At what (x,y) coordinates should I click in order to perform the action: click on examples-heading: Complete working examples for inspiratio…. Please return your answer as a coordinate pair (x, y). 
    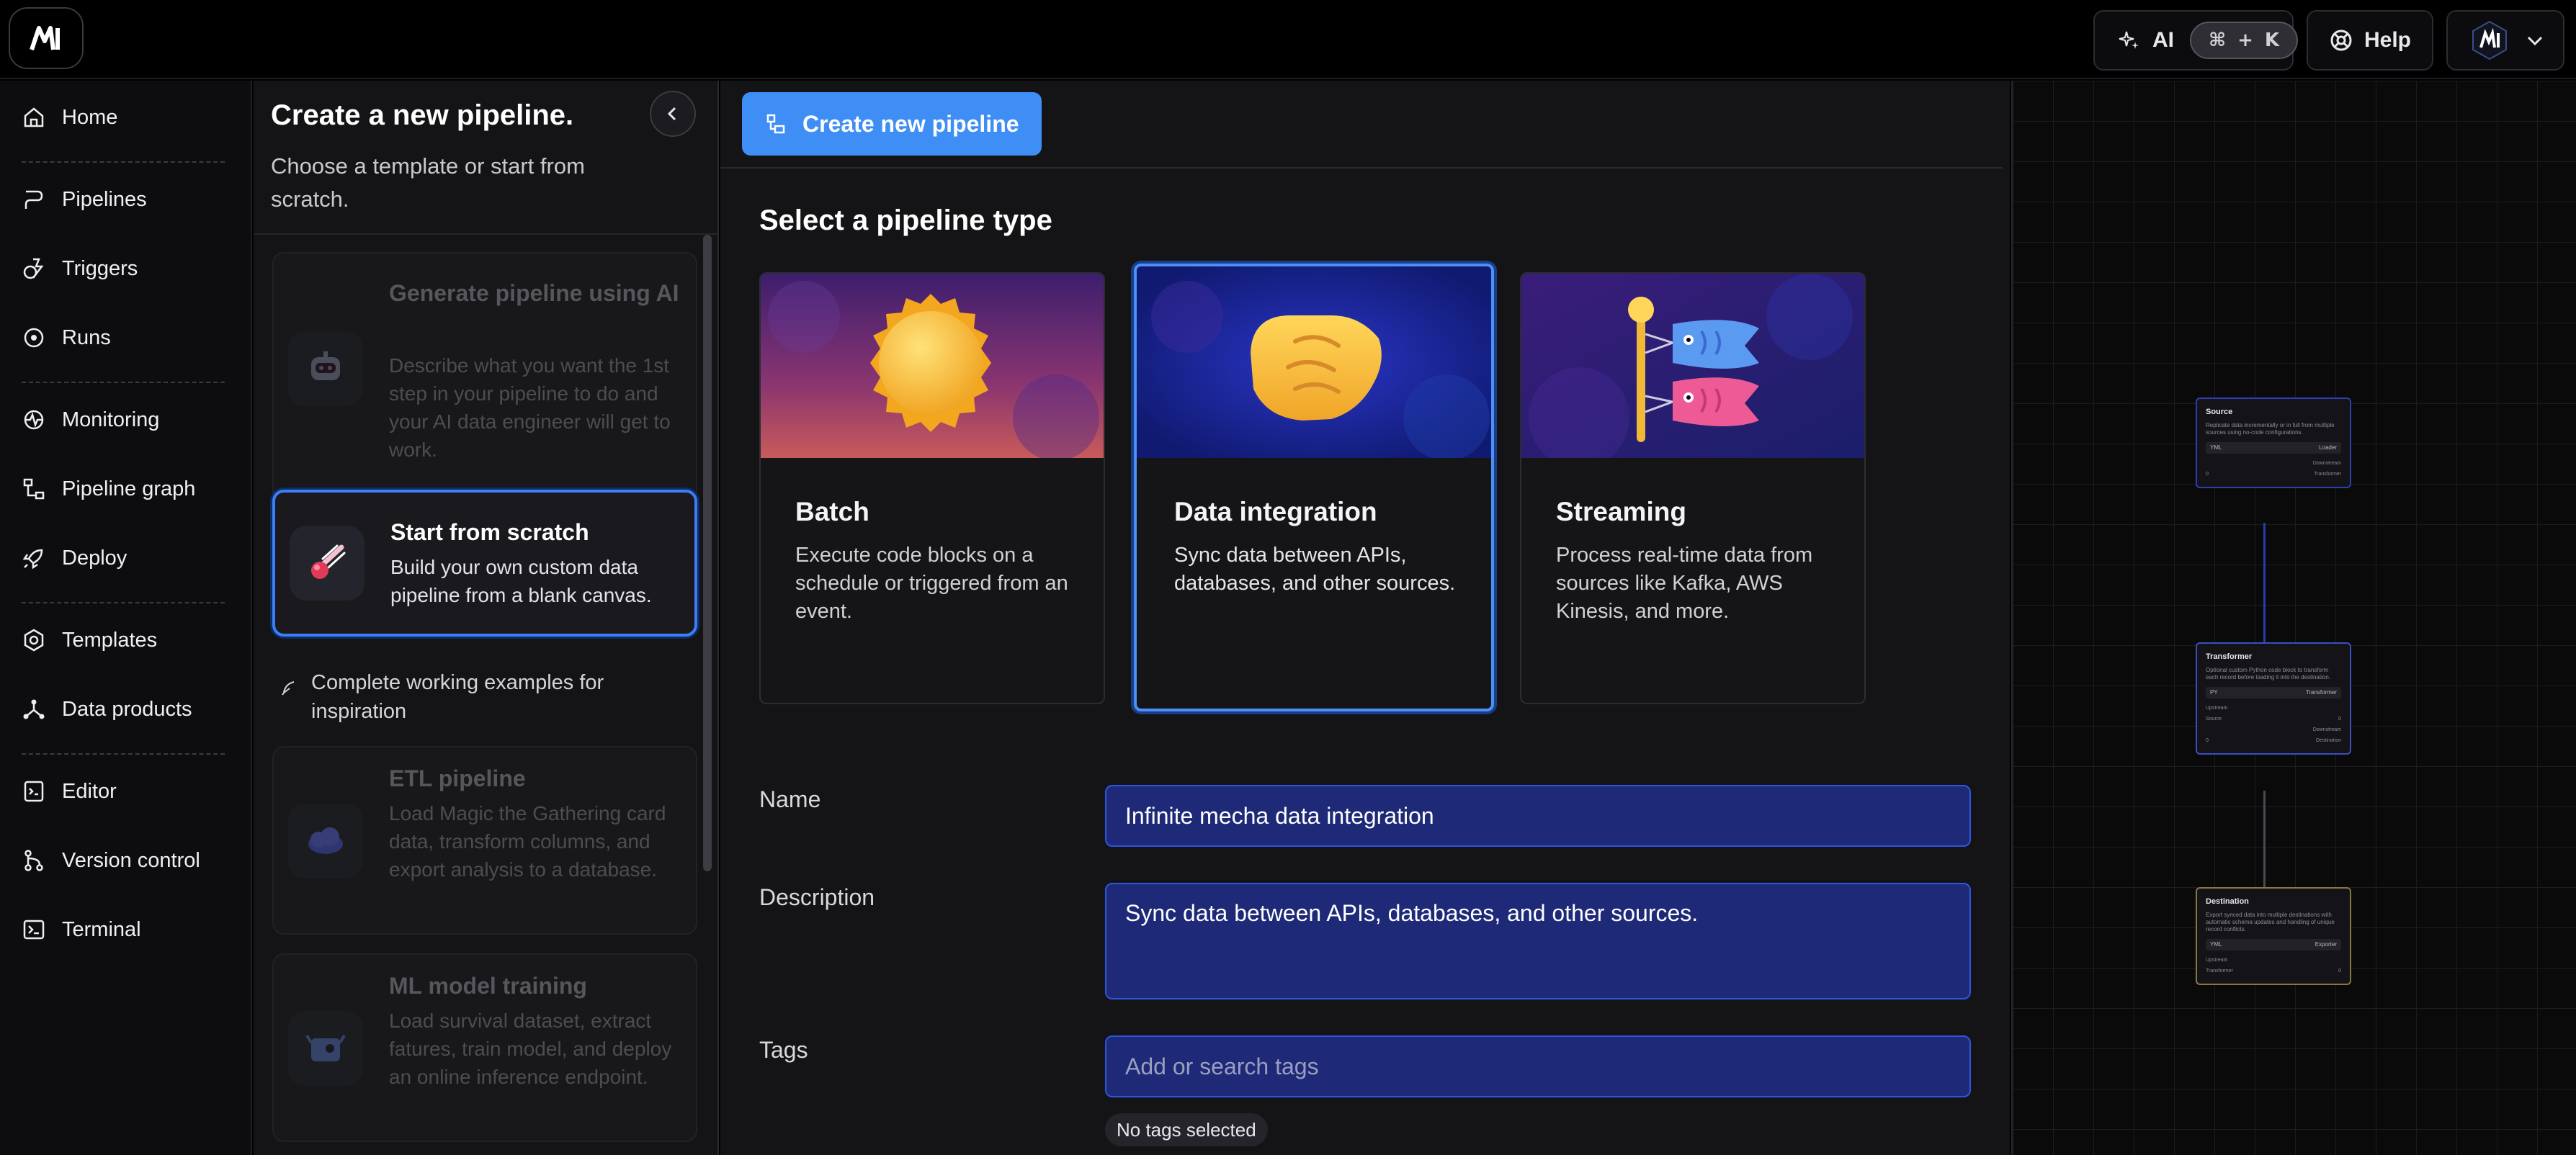
    Looking at the image, I should click on (481, 697).